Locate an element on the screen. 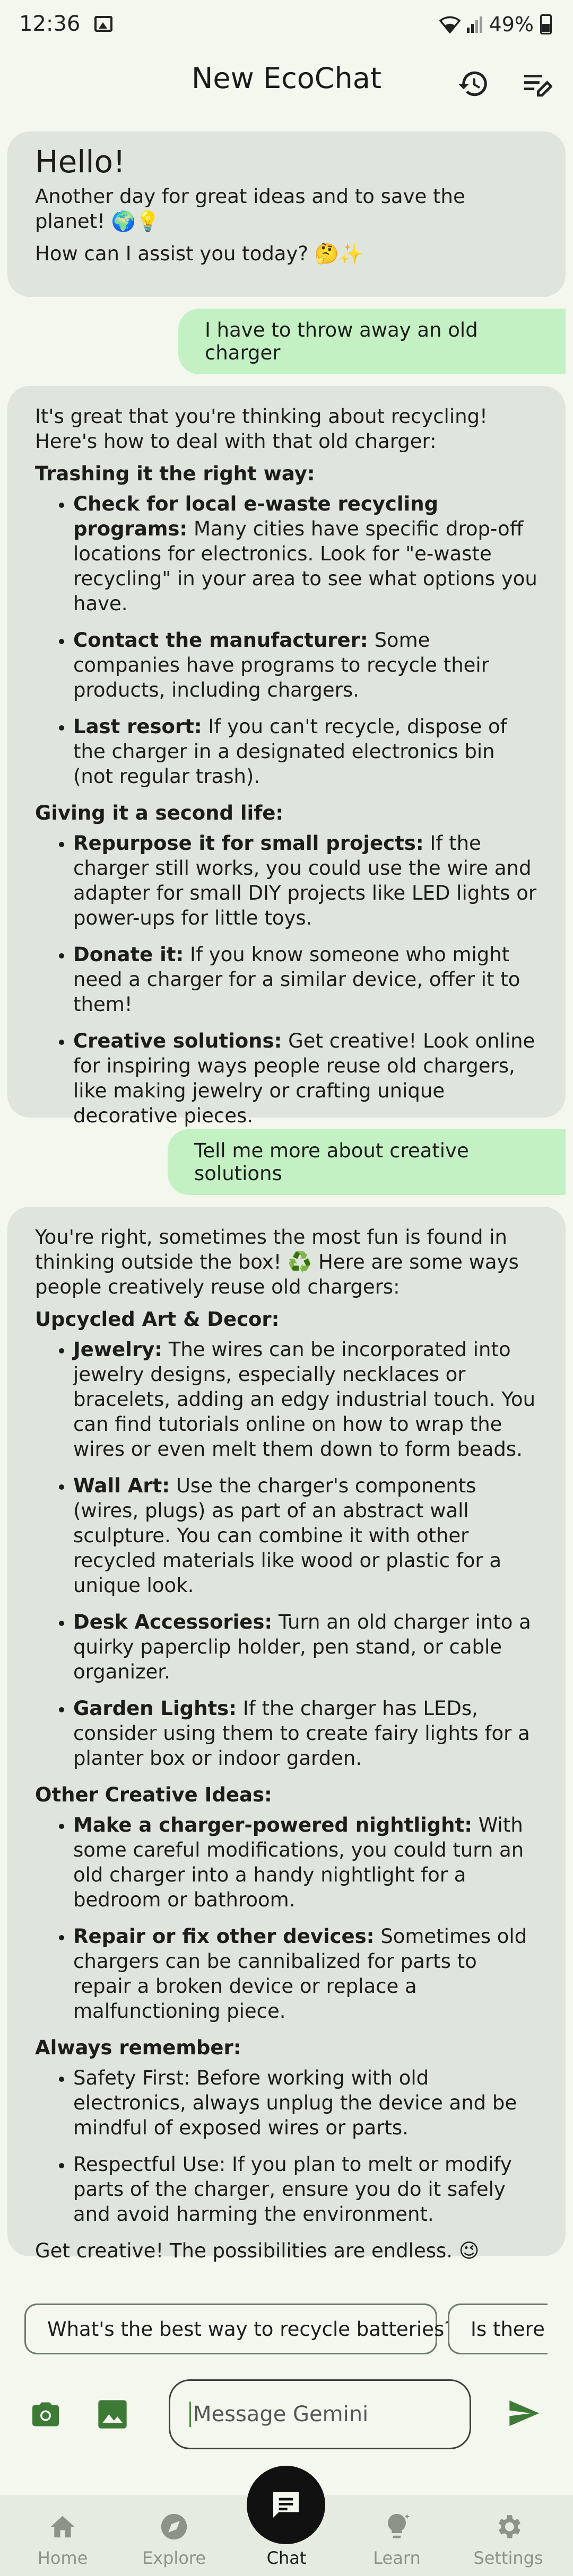 The height and width of the screenshot is (2576, 573). battery-icon is located at coordinates (546, 24).